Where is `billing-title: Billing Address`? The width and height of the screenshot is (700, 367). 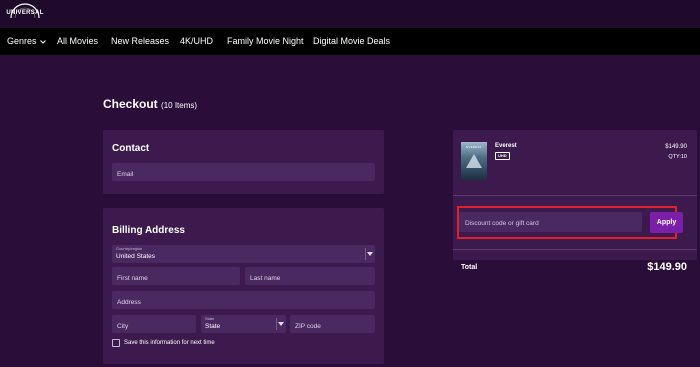 billing-title: Billing Address is located at coordinates (148, 230).